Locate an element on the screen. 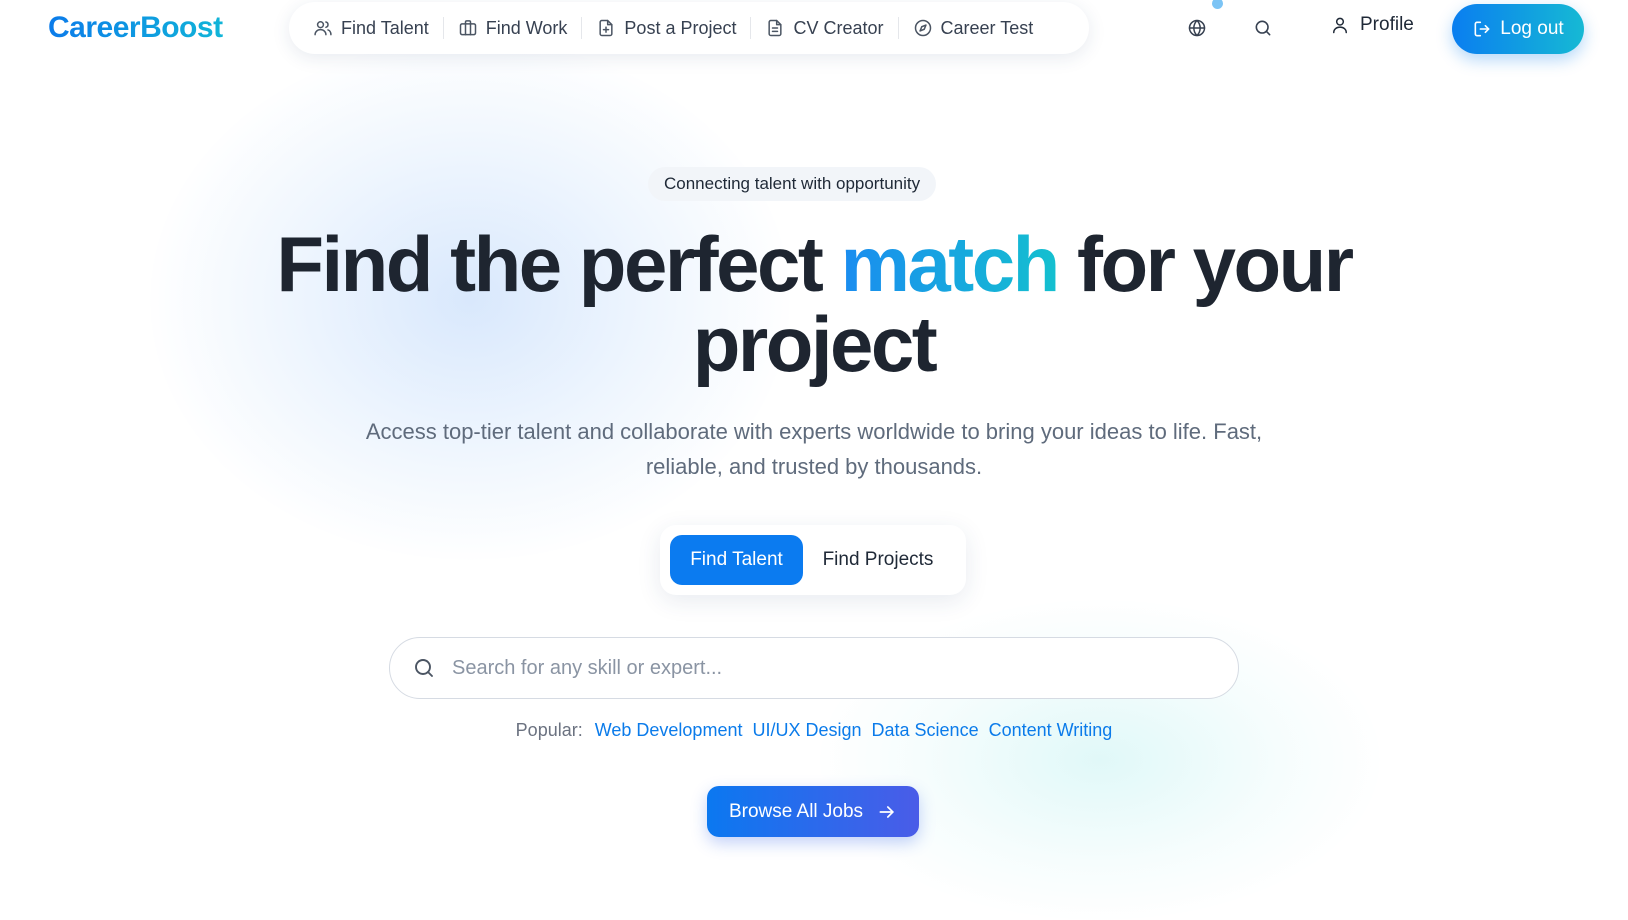  nav-item-career-test: Career Test is located at coordinates (973, 28).